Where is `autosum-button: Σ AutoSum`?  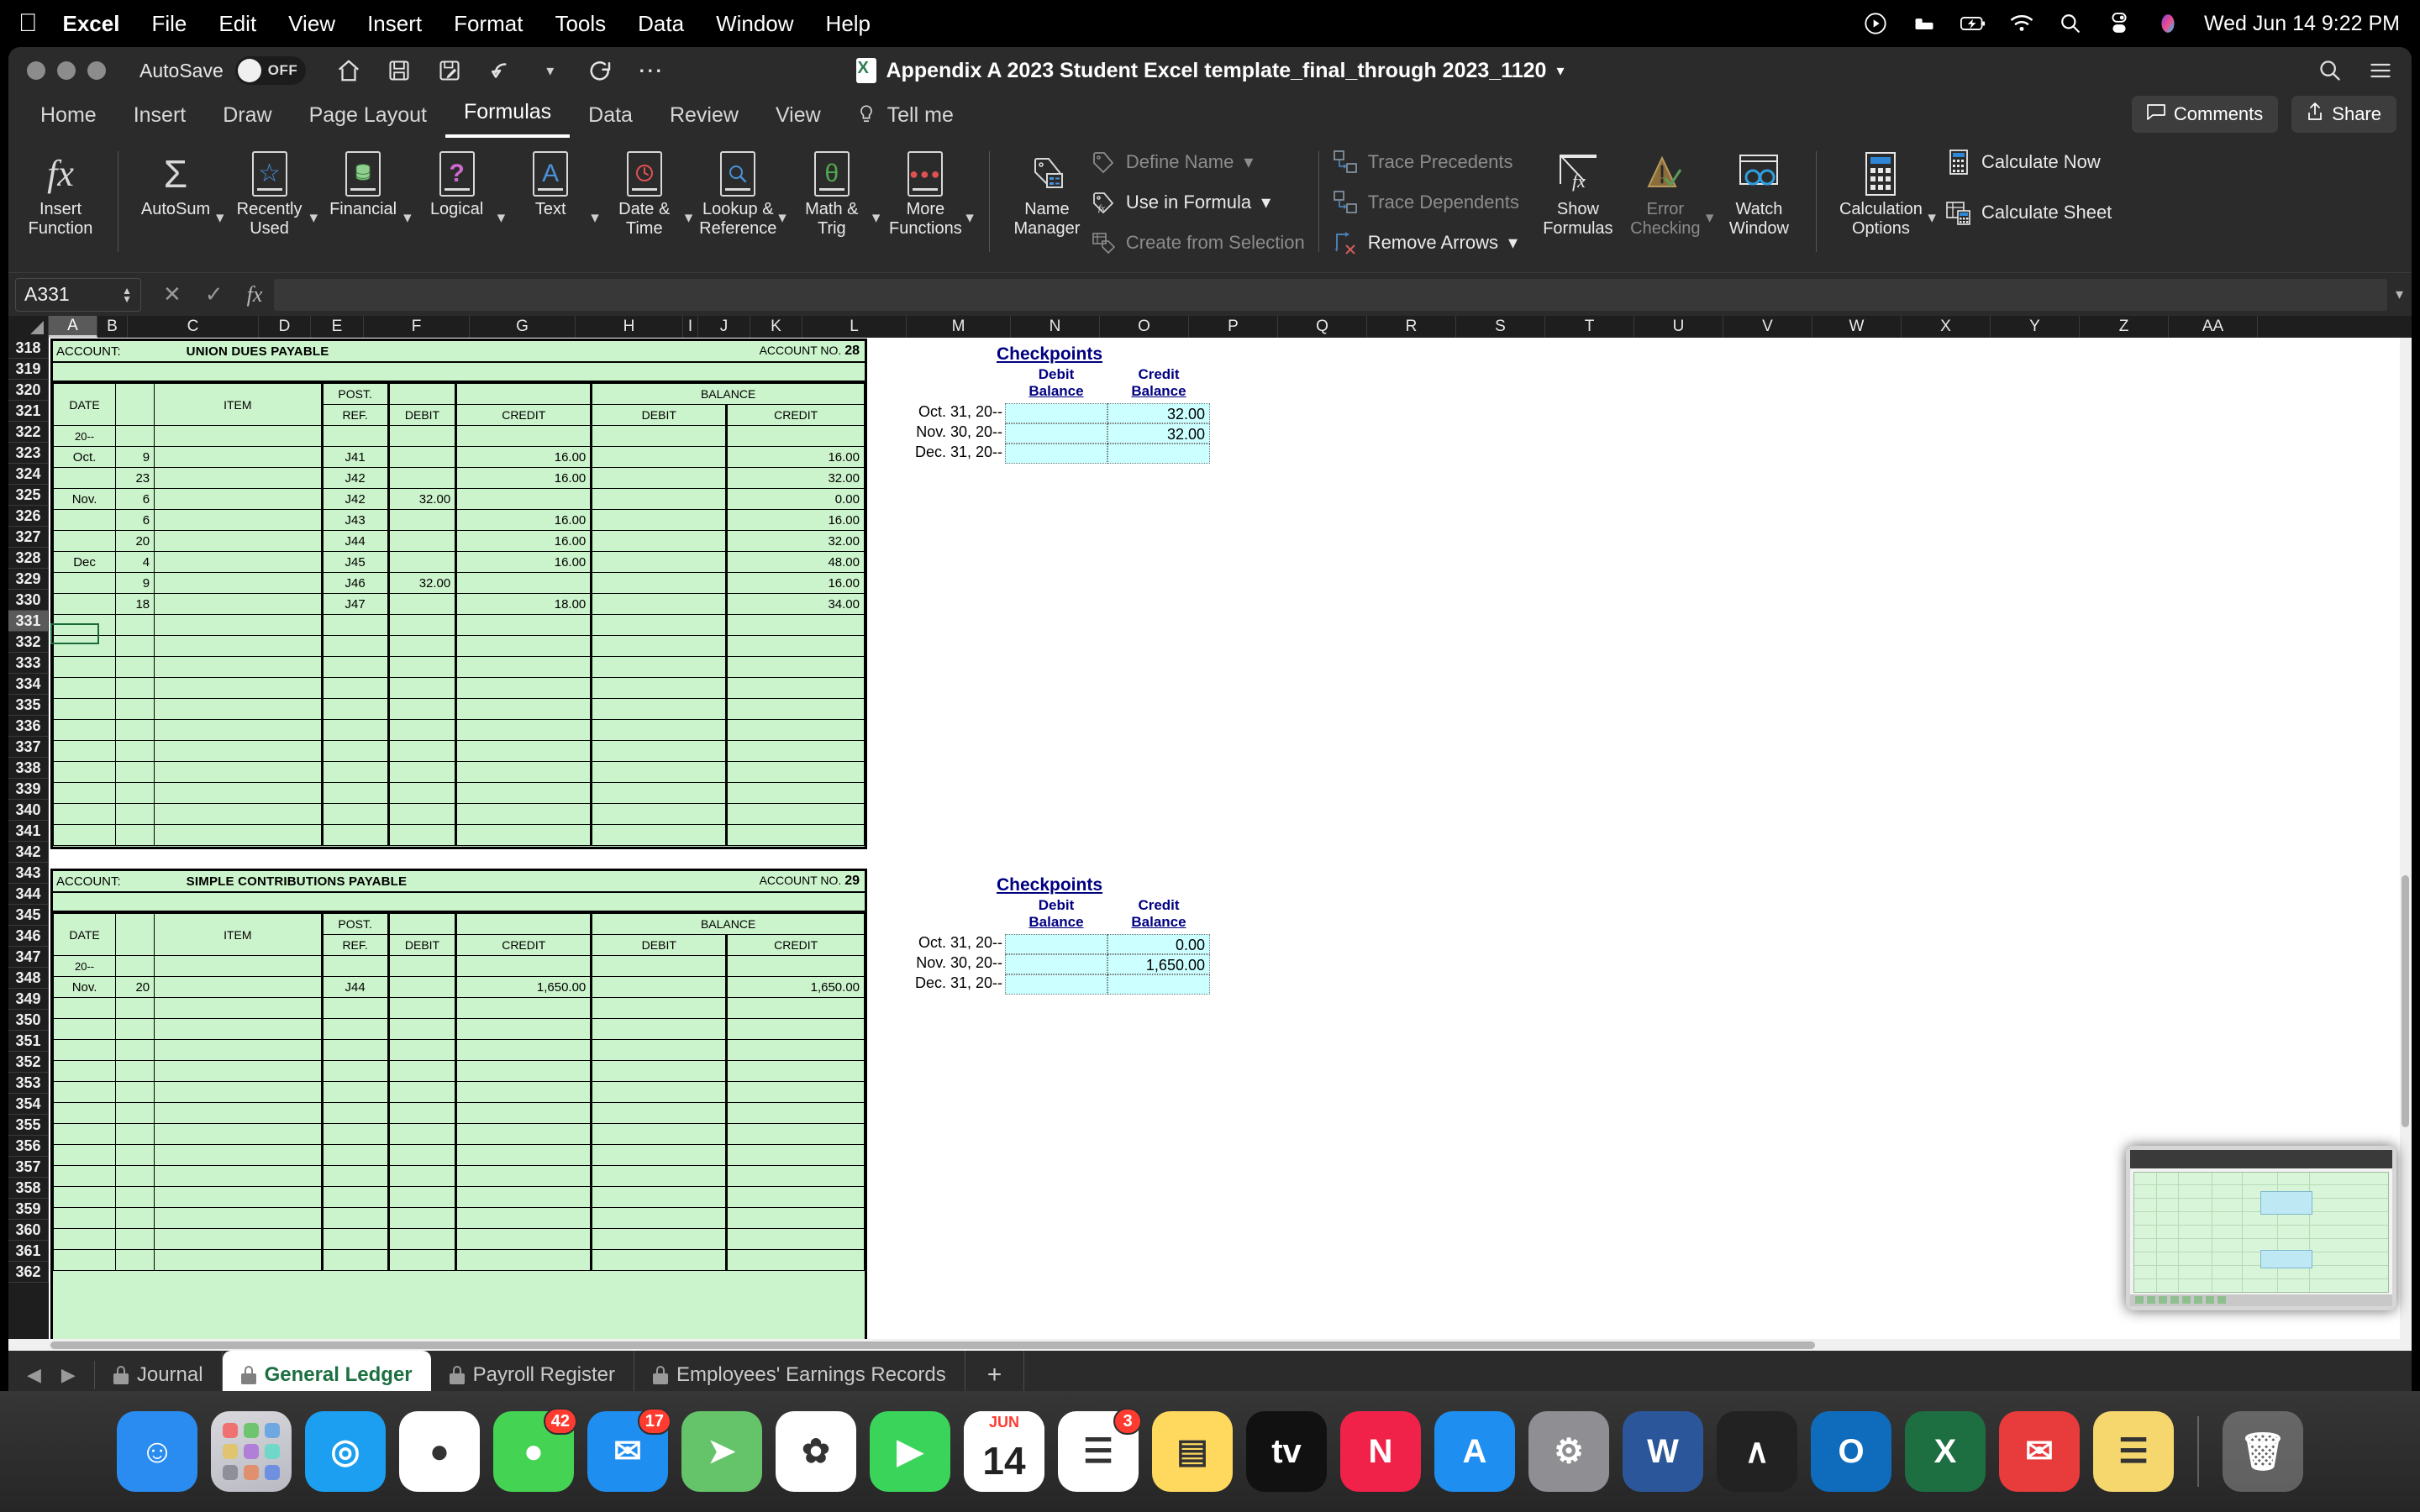
autosum-button: Σ AutoSum is located at coordinates (176, 181).